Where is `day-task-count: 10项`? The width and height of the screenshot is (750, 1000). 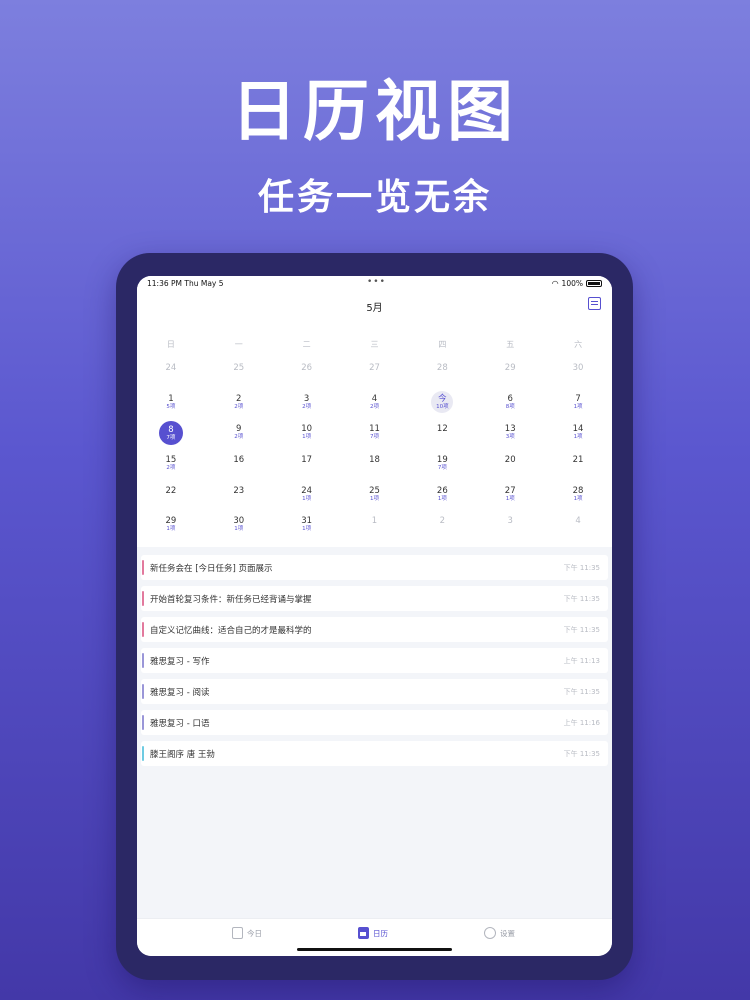 day-task-count: 10项 is located at coordinates (442, 406).